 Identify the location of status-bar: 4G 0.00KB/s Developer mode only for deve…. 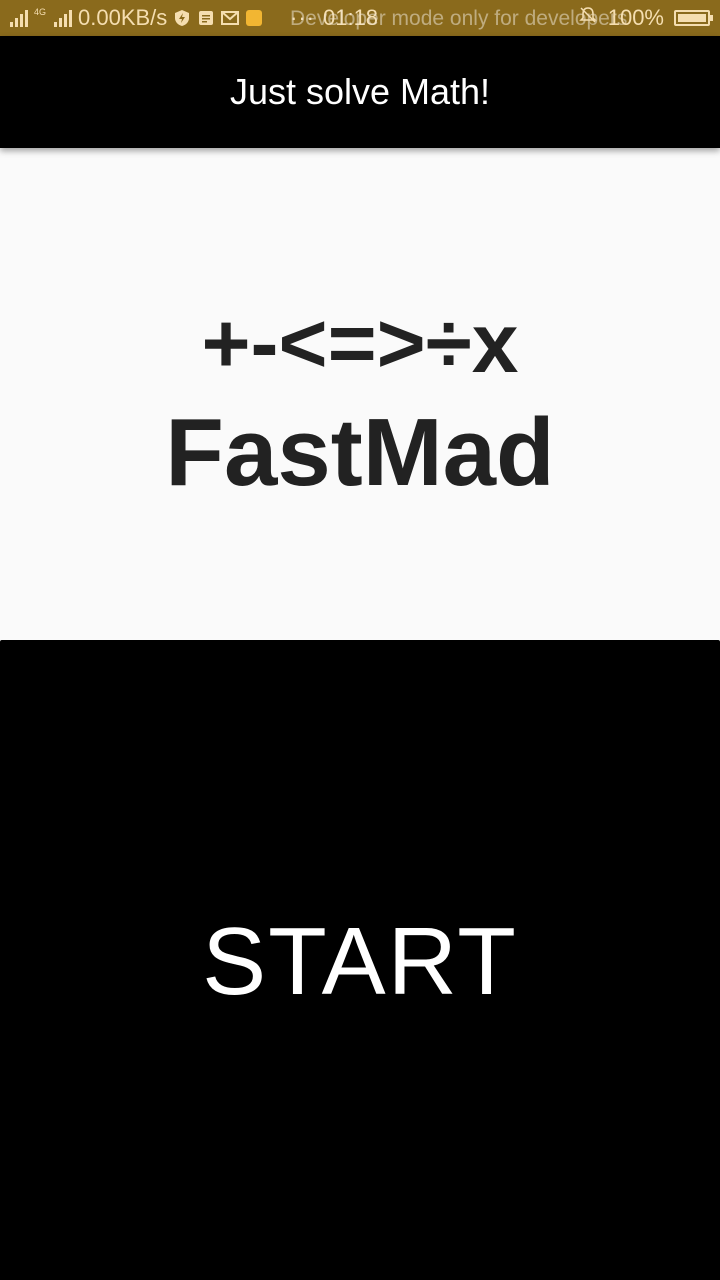
(360, 18).